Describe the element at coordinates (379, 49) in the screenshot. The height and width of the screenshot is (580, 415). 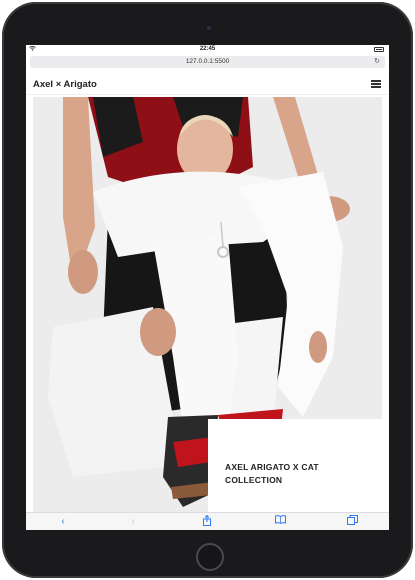
I see `battery-icon` at that location.